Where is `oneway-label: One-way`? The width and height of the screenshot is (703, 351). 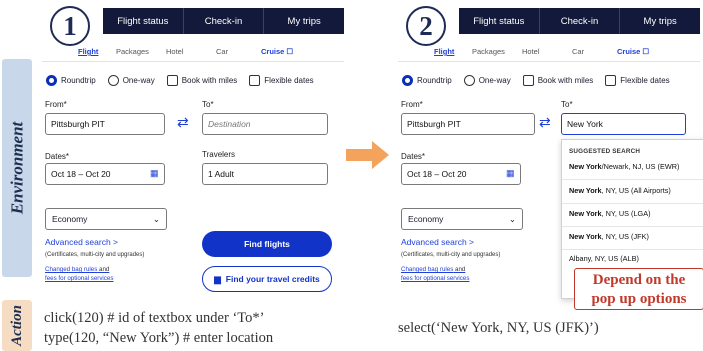
oneway-label: One-way is located at coordinates (138, 80).